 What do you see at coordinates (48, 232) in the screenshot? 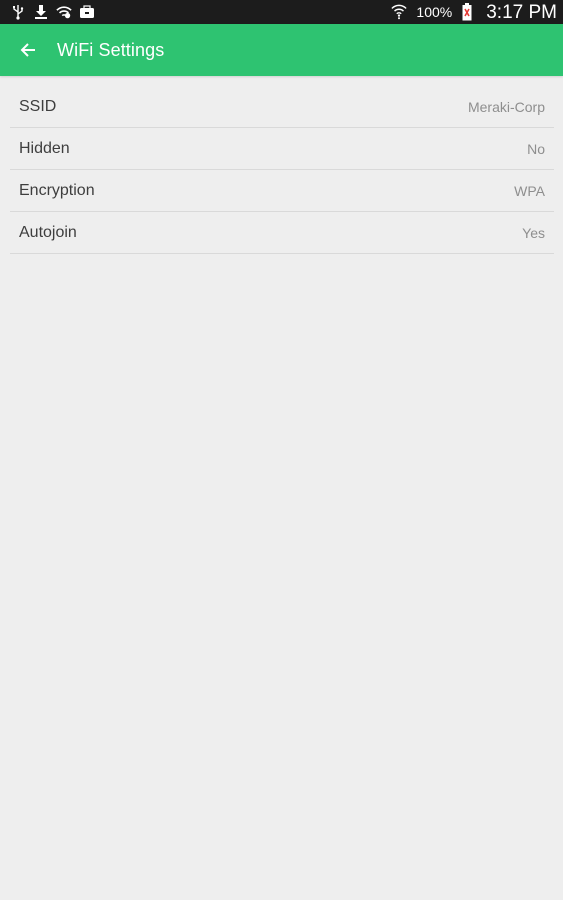
I see `setting-label: Autojoin` at bounding box center [48, 232].